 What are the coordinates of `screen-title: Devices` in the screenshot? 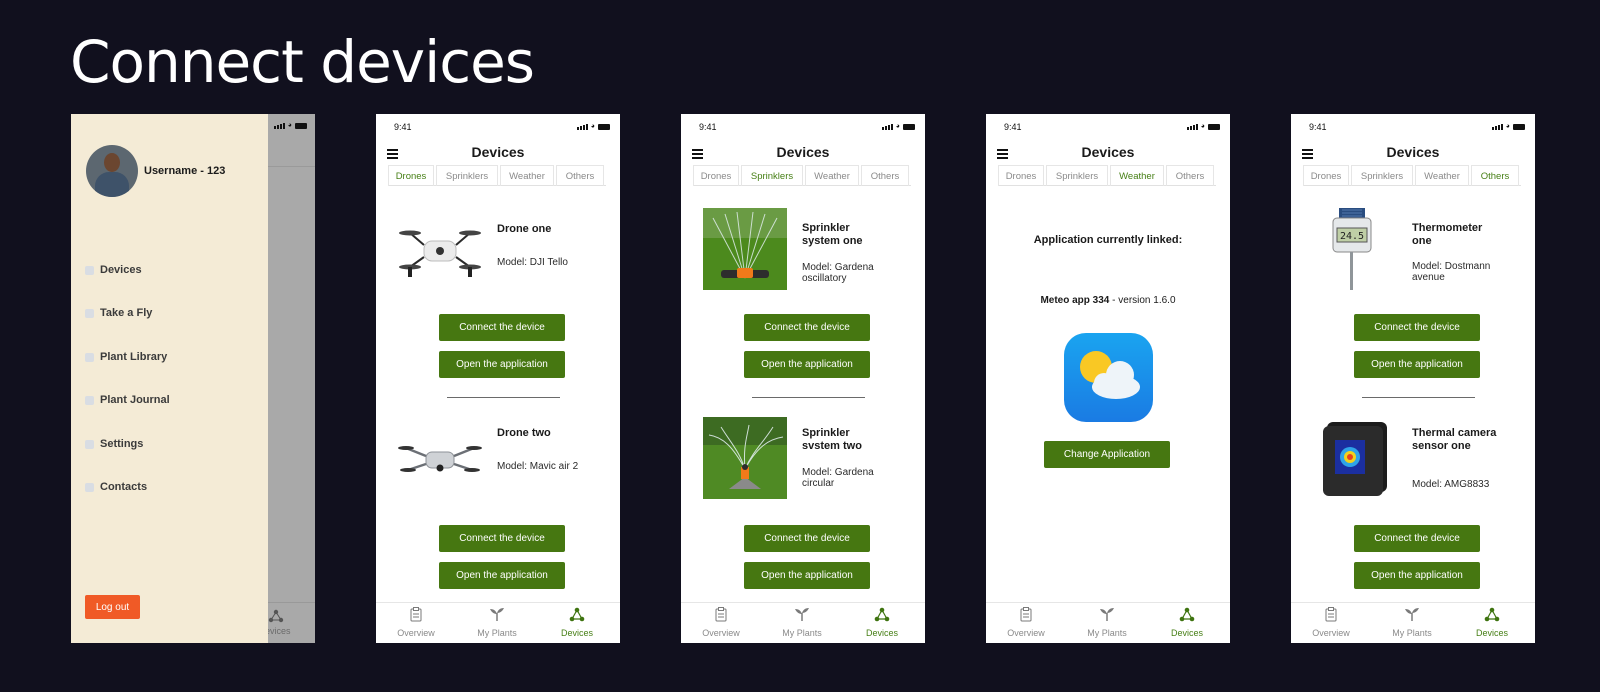 It's located at (803, 152).